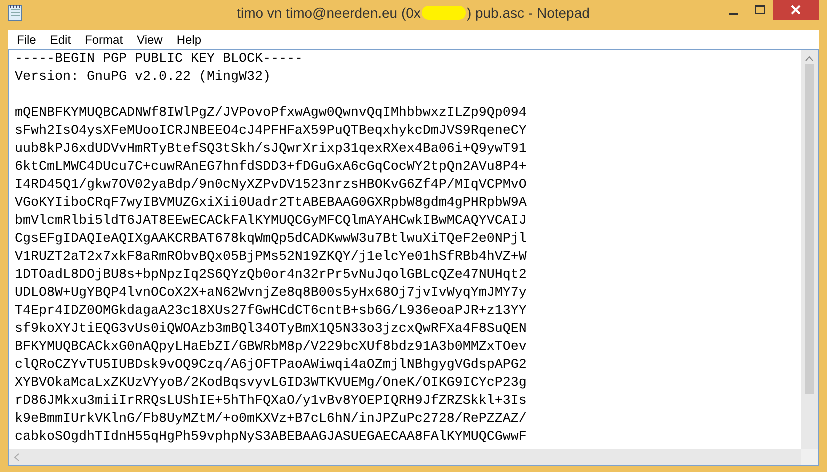  Describe the element at coordinates (271, 384) in the screenshot. I see `text-line: XYBVOkaMcaLxZKUzVYyoB/2KodBqsvyvLGID3WTKVUEMg/OneK/OIKG9ICYcP23g` at that location.